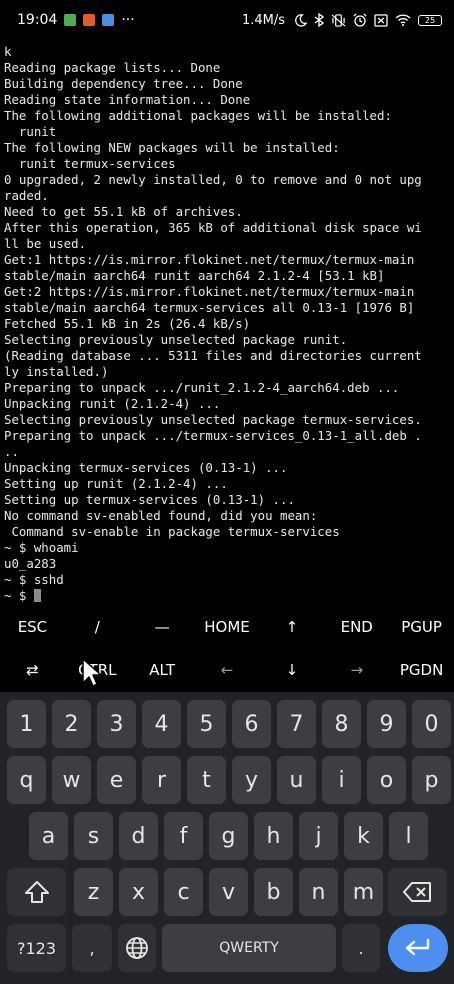  What do you see at coordinates (71, 780) in the screenshot?
I see `key-w: w` at bounding box center [71, 780].